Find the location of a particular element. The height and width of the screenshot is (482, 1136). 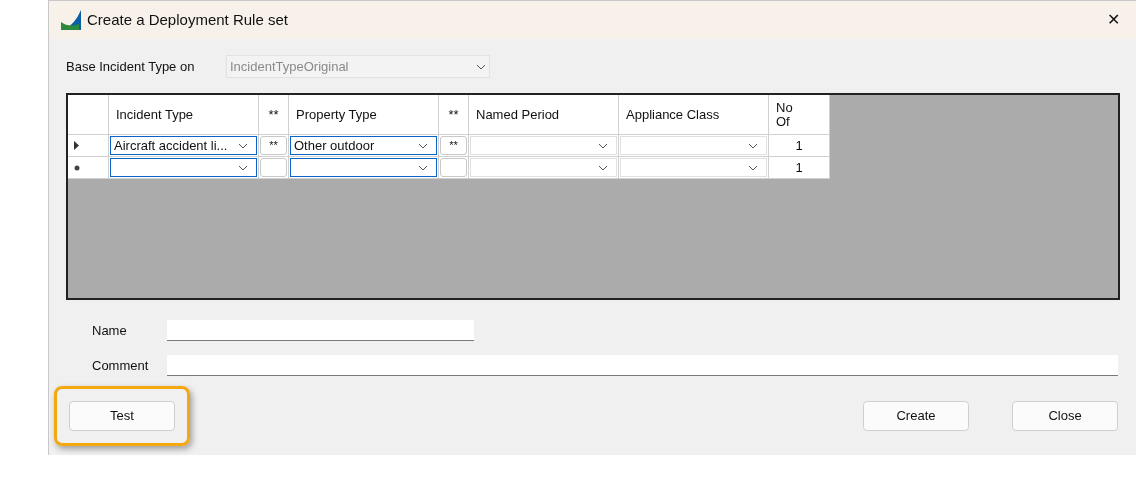

close-button: ✕ is located at coordinates (1113, 20).